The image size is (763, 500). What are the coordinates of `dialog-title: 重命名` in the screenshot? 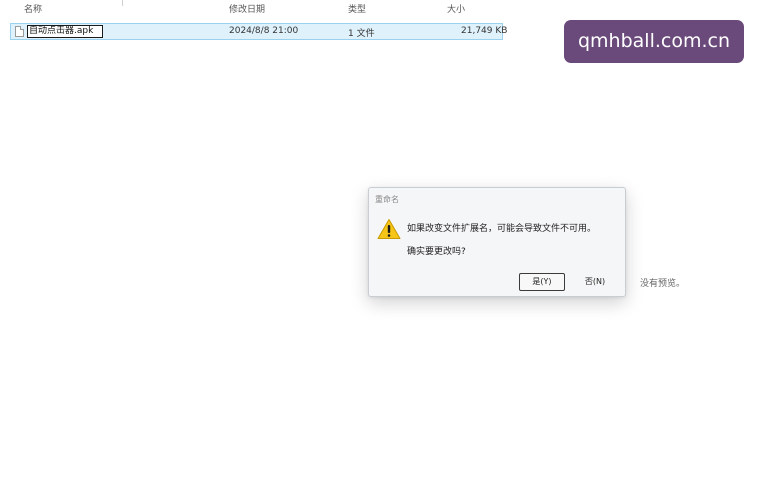 It's located at (387, 199).